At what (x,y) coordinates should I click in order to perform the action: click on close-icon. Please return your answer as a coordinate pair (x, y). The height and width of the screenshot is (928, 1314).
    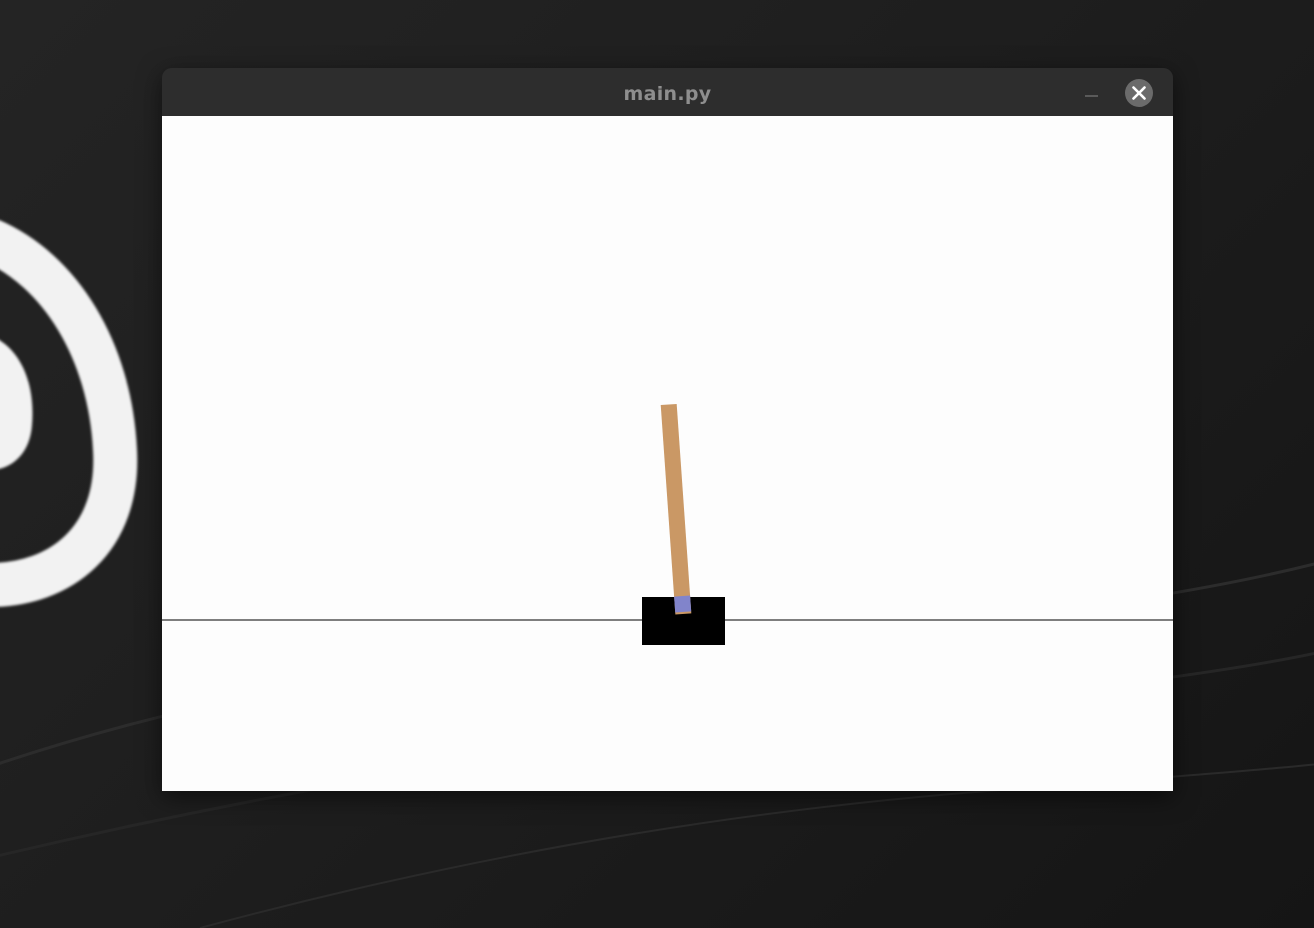
    Looking at the image, I should click on (1139, 93).